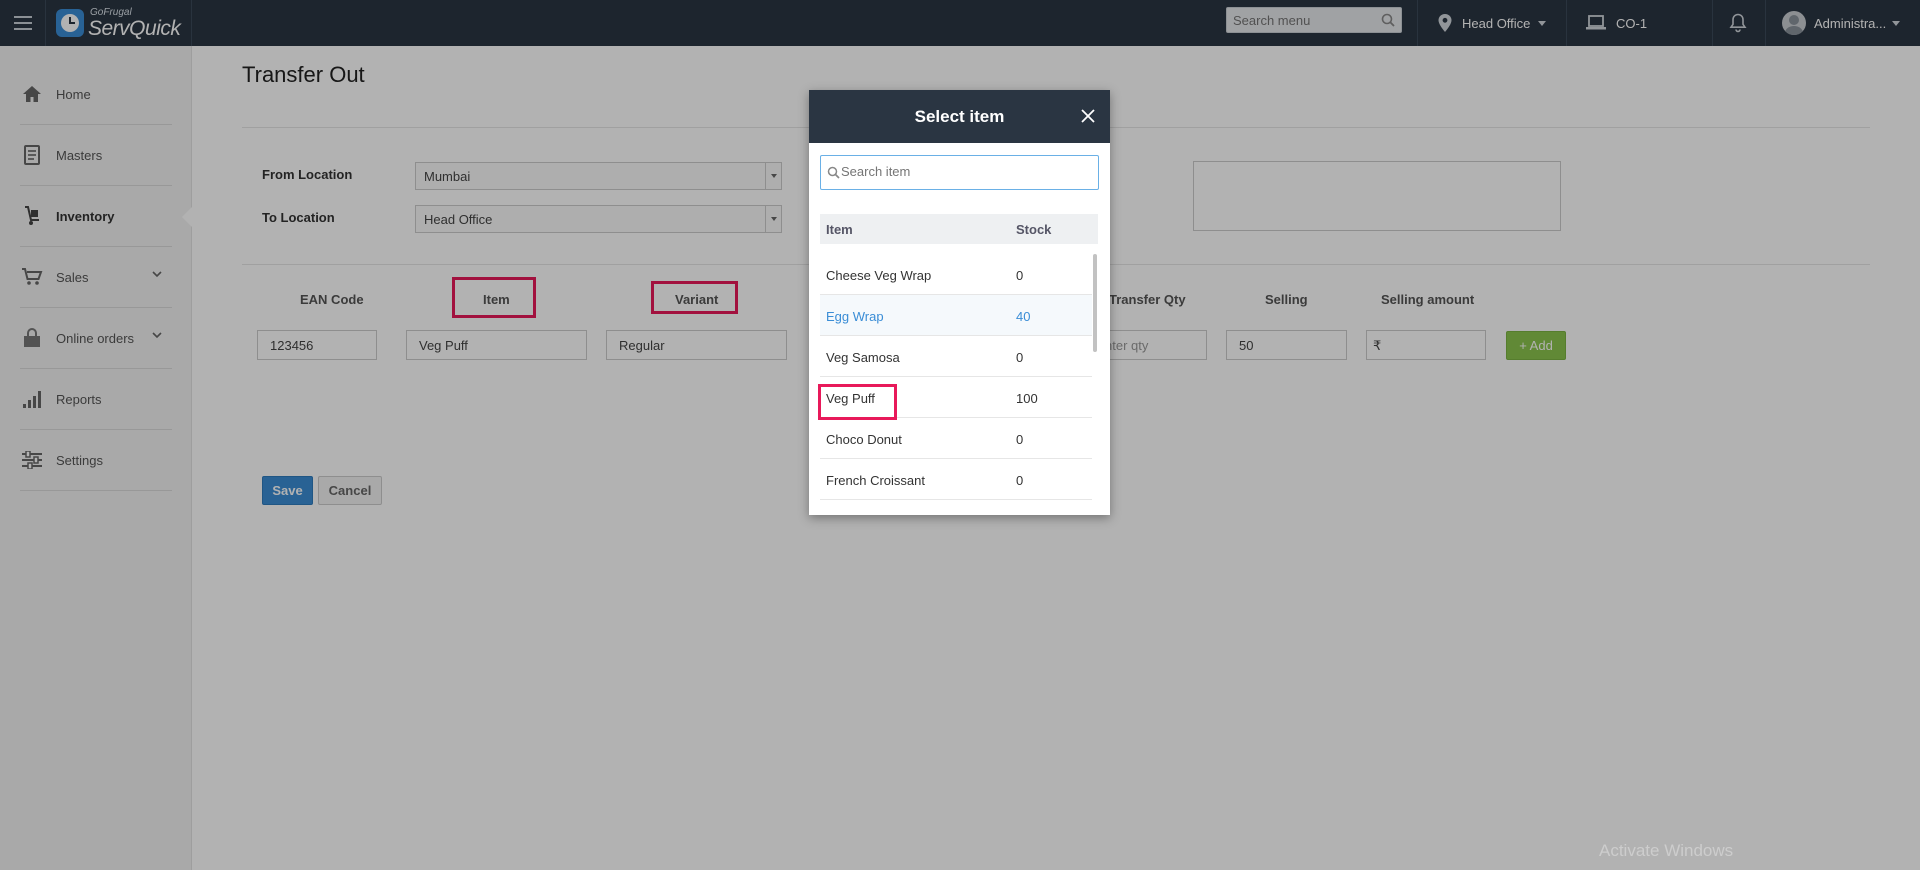 The image size is (1920, 870). I want to click on activation-watermark: Activate Windows, so click(1666, 850).